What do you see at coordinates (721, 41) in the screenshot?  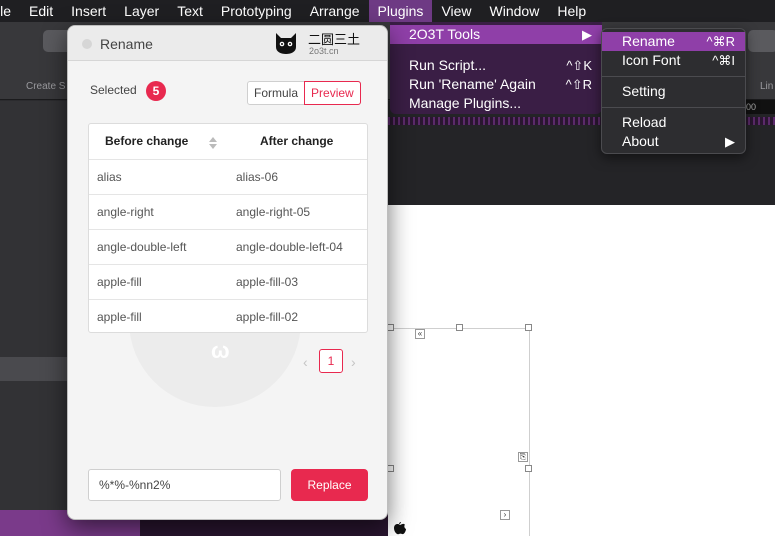 I see `shortcut-rename: ^⌘R` at bounding box center [721, 41].